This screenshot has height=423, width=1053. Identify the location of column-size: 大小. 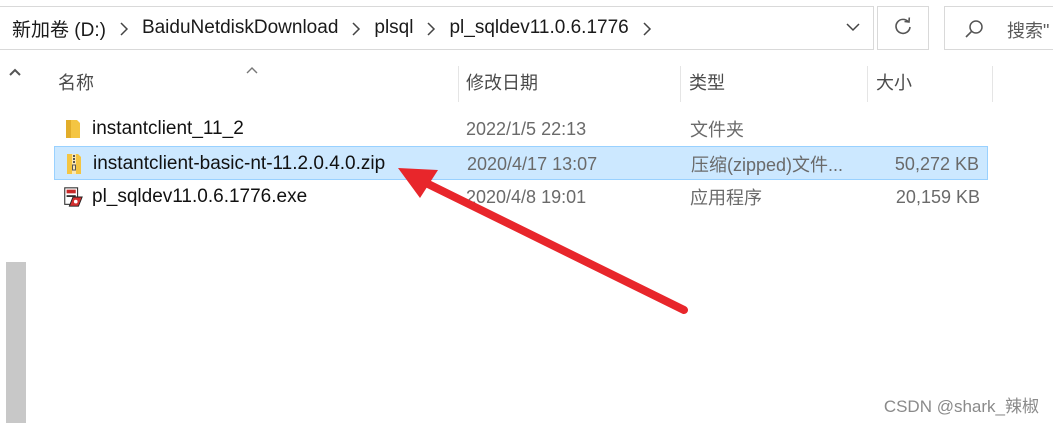
(930, 82).